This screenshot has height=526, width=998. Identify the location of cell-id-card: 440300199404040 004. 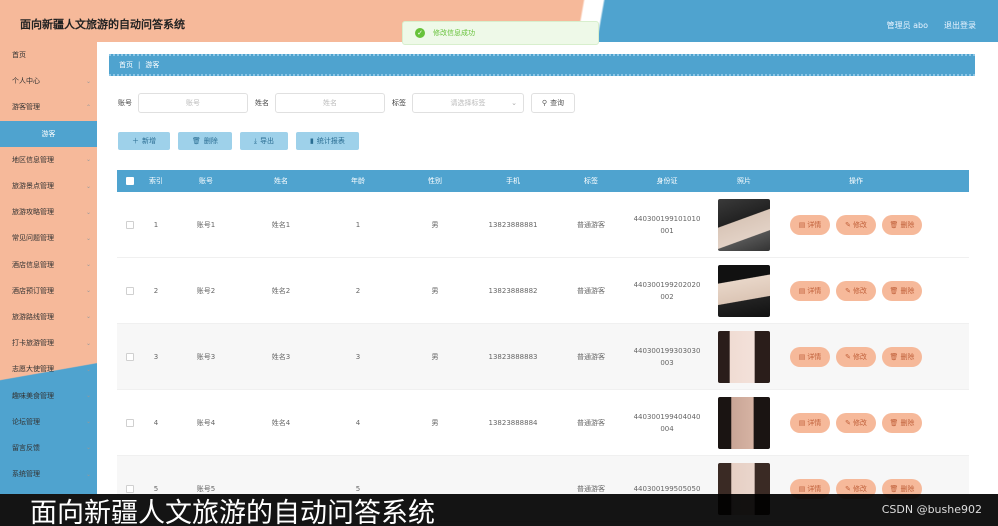
(667, 423).